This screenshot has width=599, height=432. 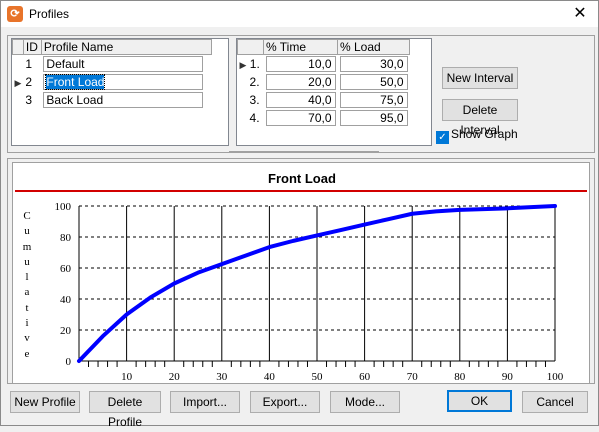 What do you see at coordinates (222, 377) in the screenshot?
I see `x-tick-label: 30` at bounding box center [222, 377].